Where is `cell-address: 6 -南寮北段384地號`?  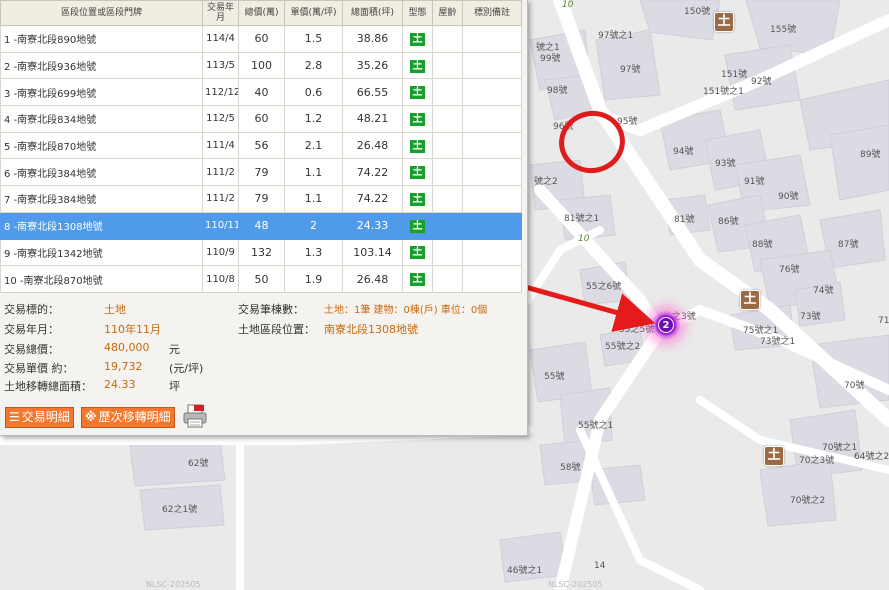 cell-address: 6 -南寮北段384地號 is located at coordinates (101, 172).